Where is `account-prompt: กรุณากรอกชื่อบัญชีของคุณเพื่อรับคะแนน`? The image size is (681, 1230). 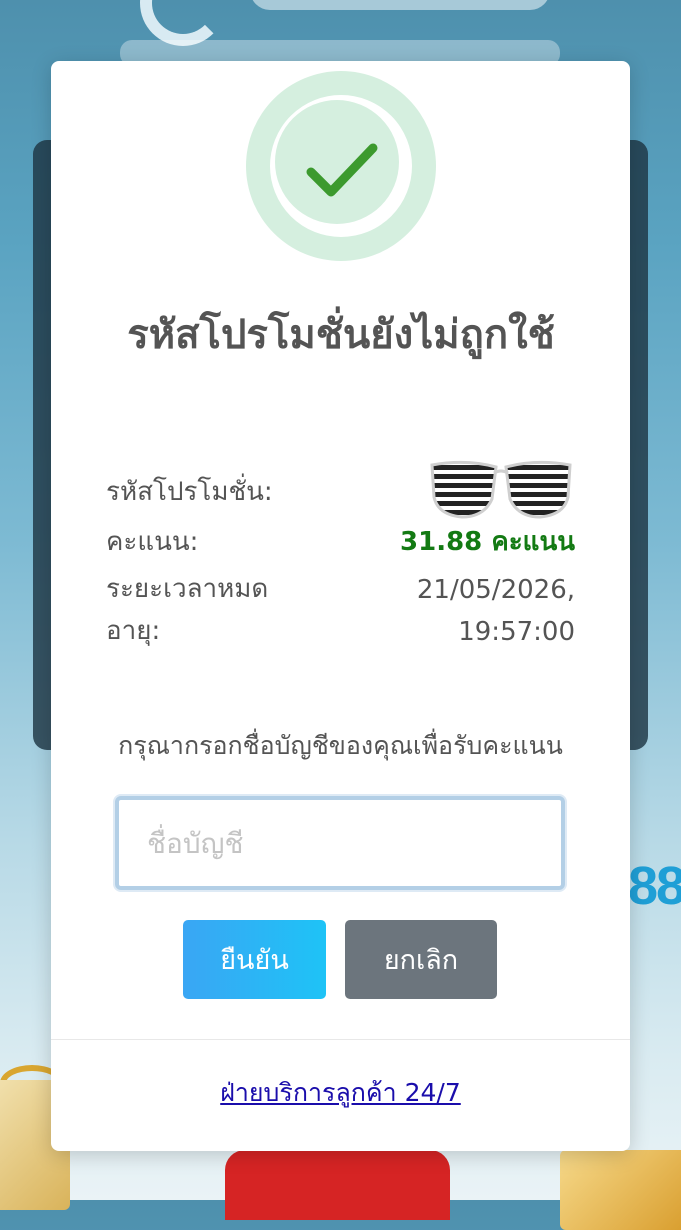 account-prompt: กรุณากรอกชื่อบัญชีของคุณเพื่อรับคะแนน is located at coordinates (340, 745).